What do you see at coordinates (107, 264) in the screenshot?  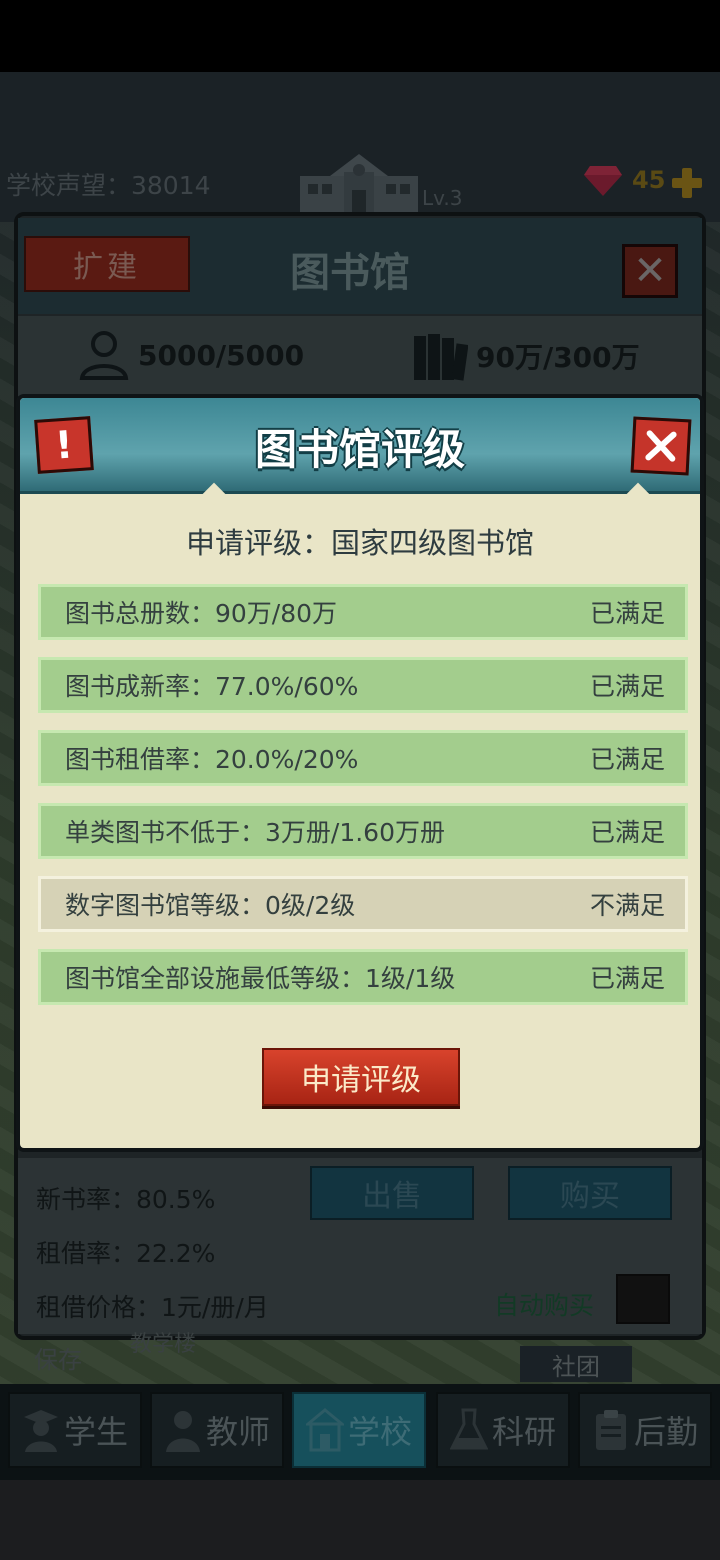 I see `expand-button: 扩建` at bounding box center [107, 264].